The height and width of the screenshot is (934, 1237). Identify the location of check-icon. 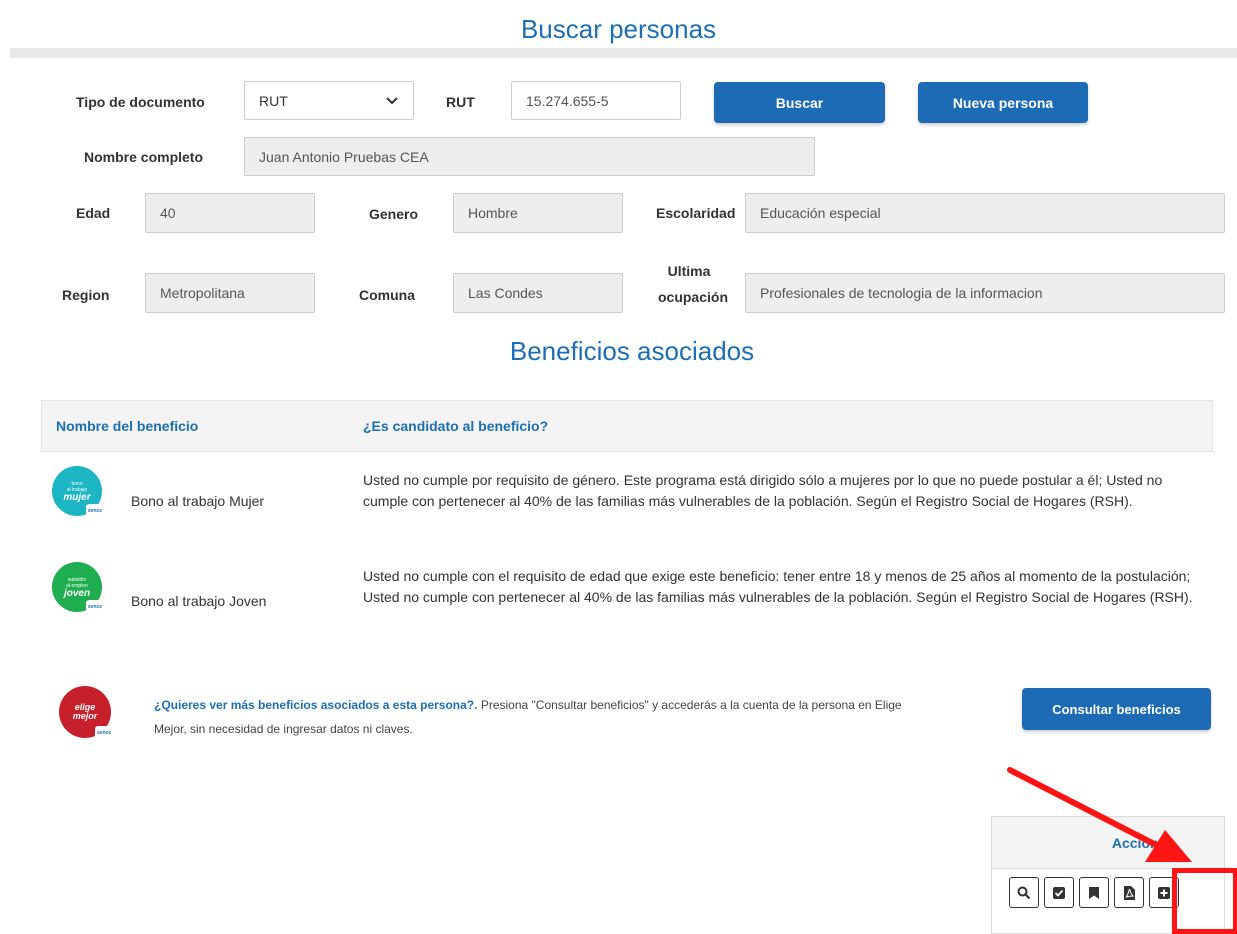
(1059, 892).